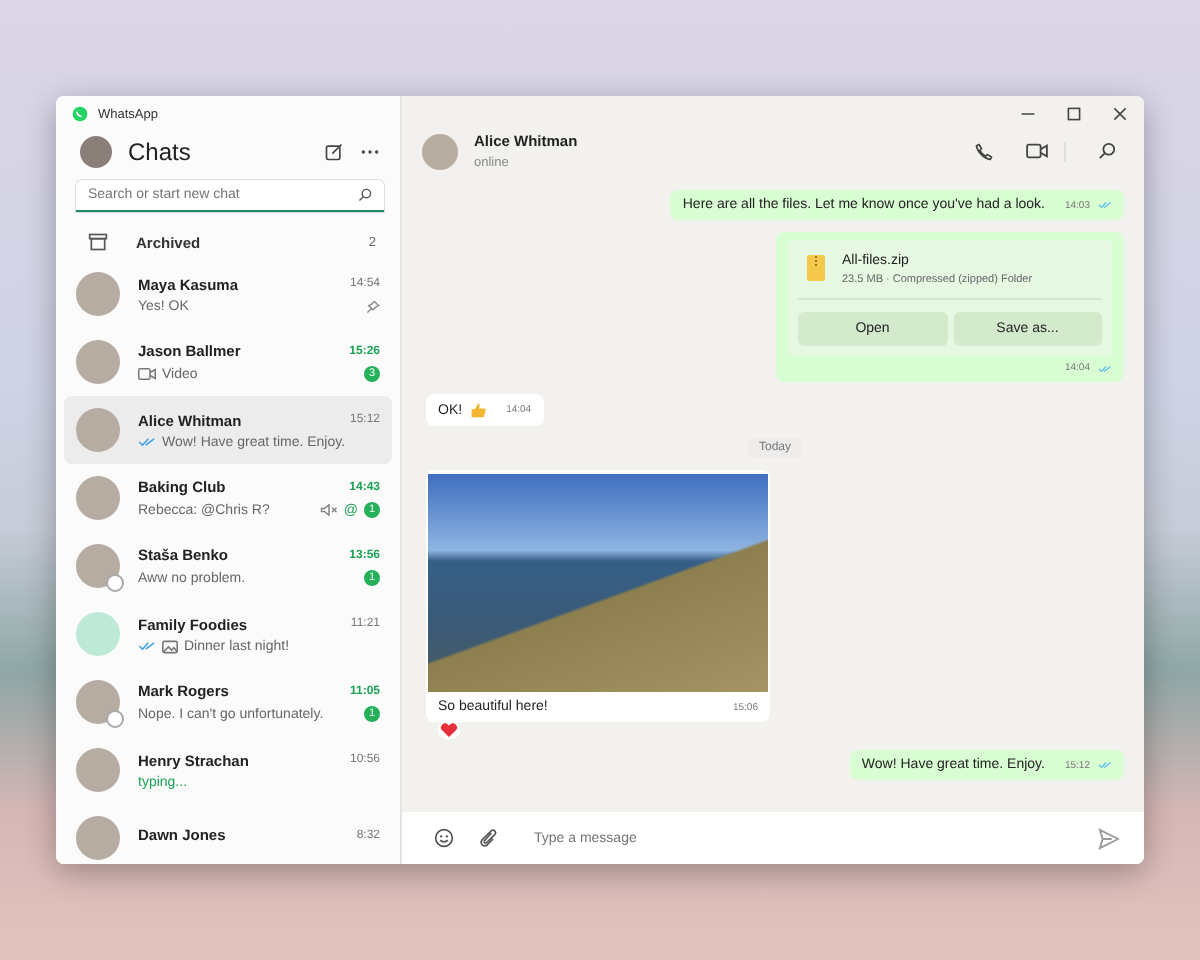 Image resolution: width=1200 pixels, height=960 pixels. I want to click on emoji-icon, so click(444, 838).